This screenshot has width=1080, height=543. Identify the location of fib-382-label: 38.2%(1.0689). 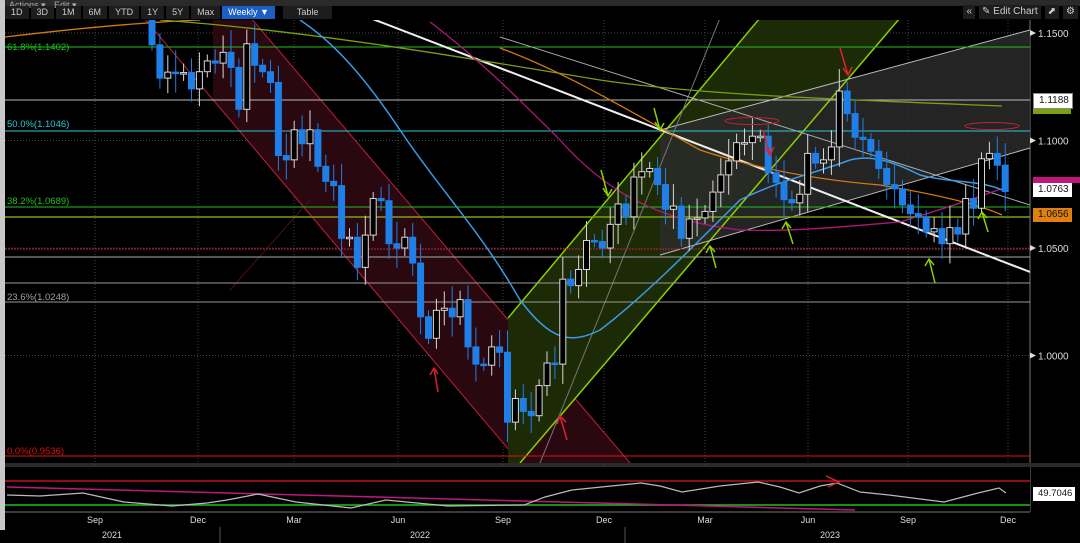
(38, 201).